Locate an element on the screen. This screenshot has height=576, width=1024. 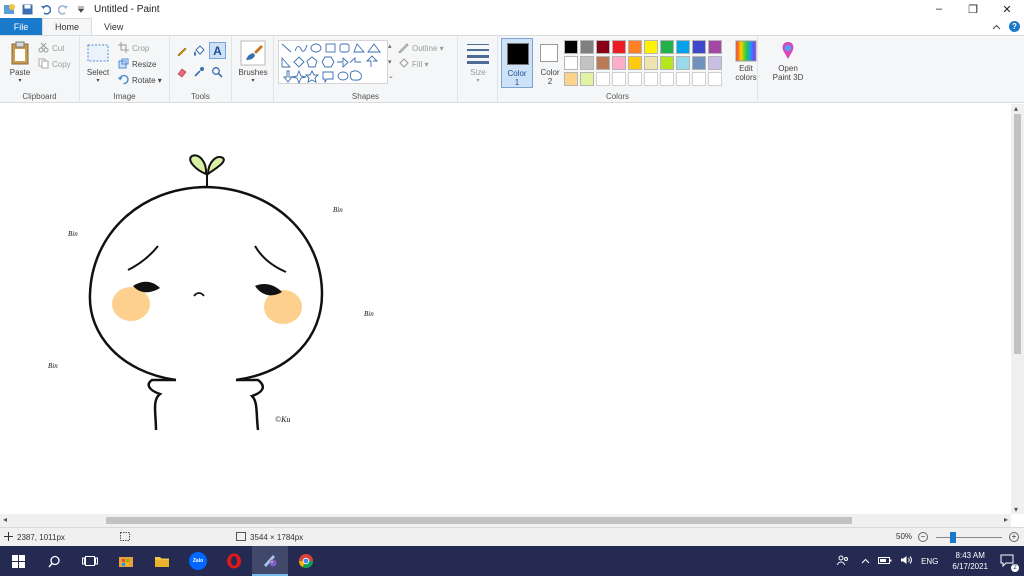
crop-button: Crop is located at coordinates (133, 48).